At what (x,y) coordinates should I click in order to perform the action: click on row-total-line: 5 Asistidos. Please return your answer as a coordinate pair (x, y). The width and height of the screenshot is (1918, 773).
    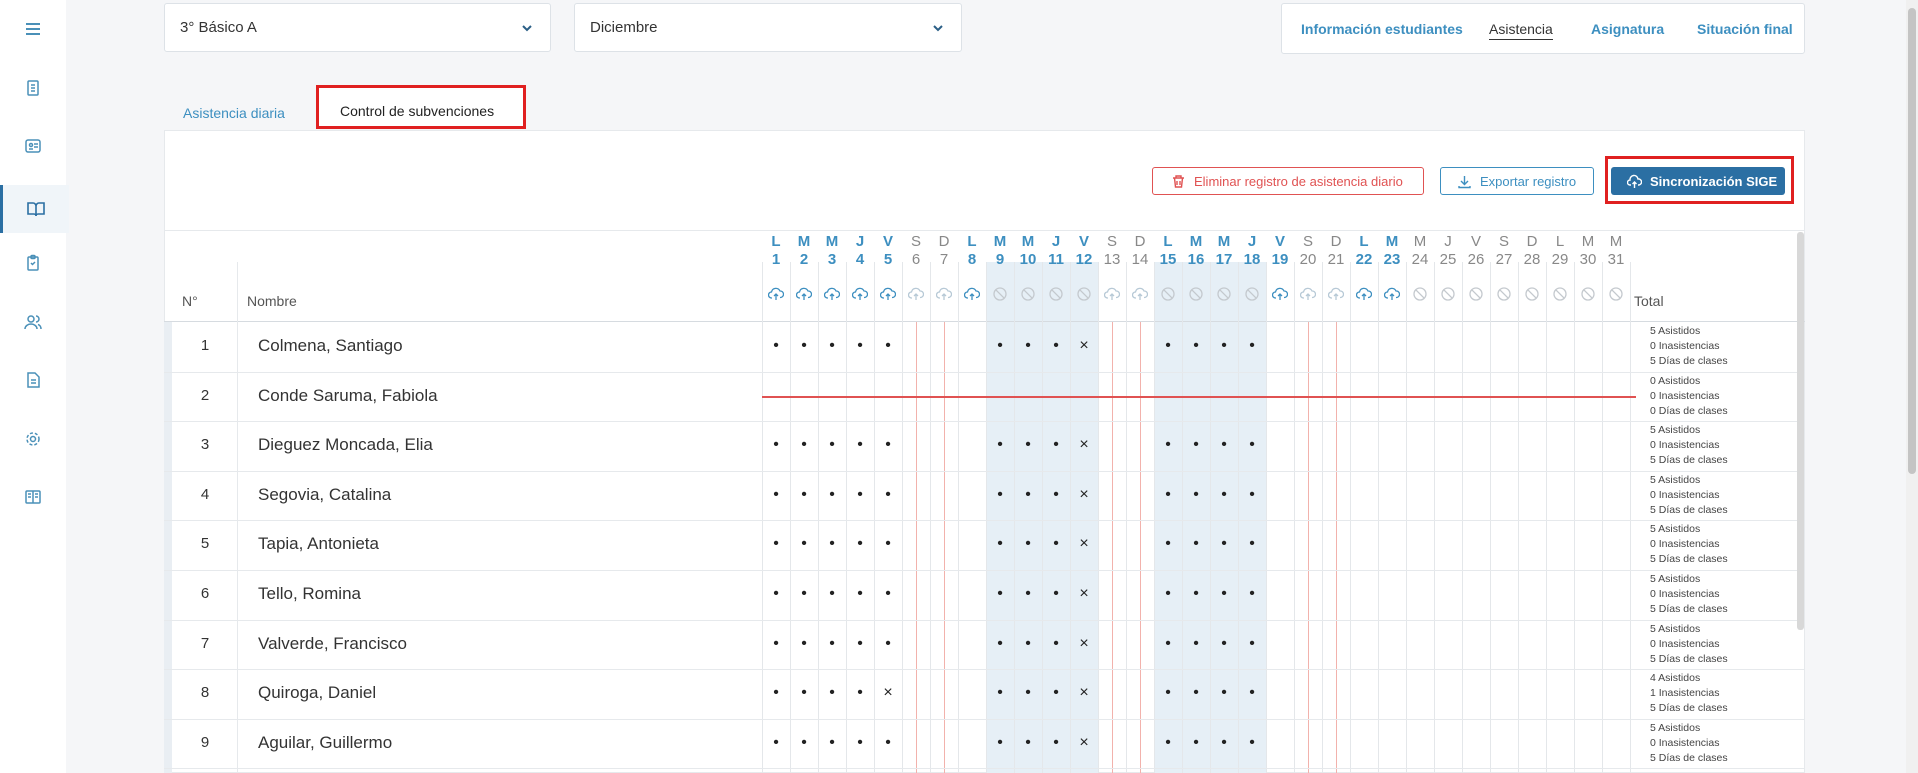
    Looking at the image, I should click on (1675, 529).